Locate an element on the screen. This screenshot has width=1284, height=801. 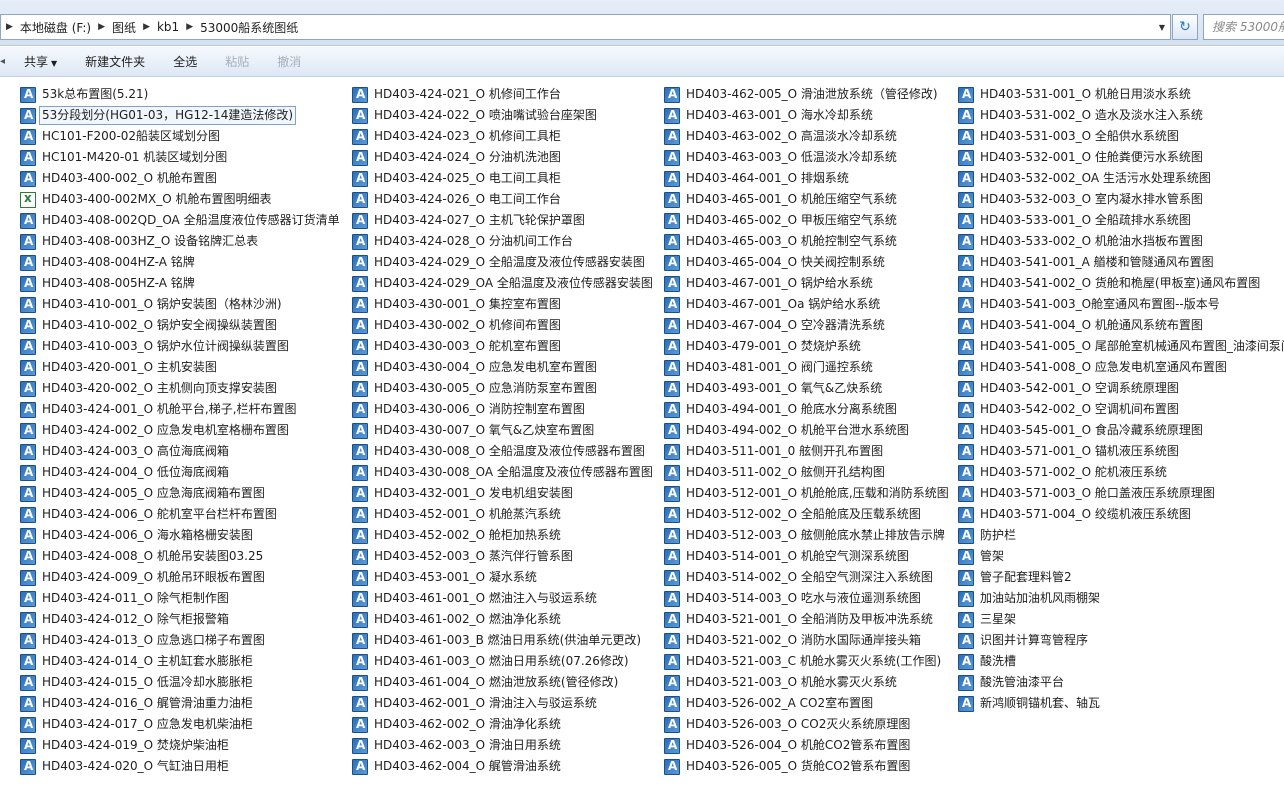
file-item: HD403-571-003_O 舱口盖液压系统原理图 is located at coordinates (1121, 493).